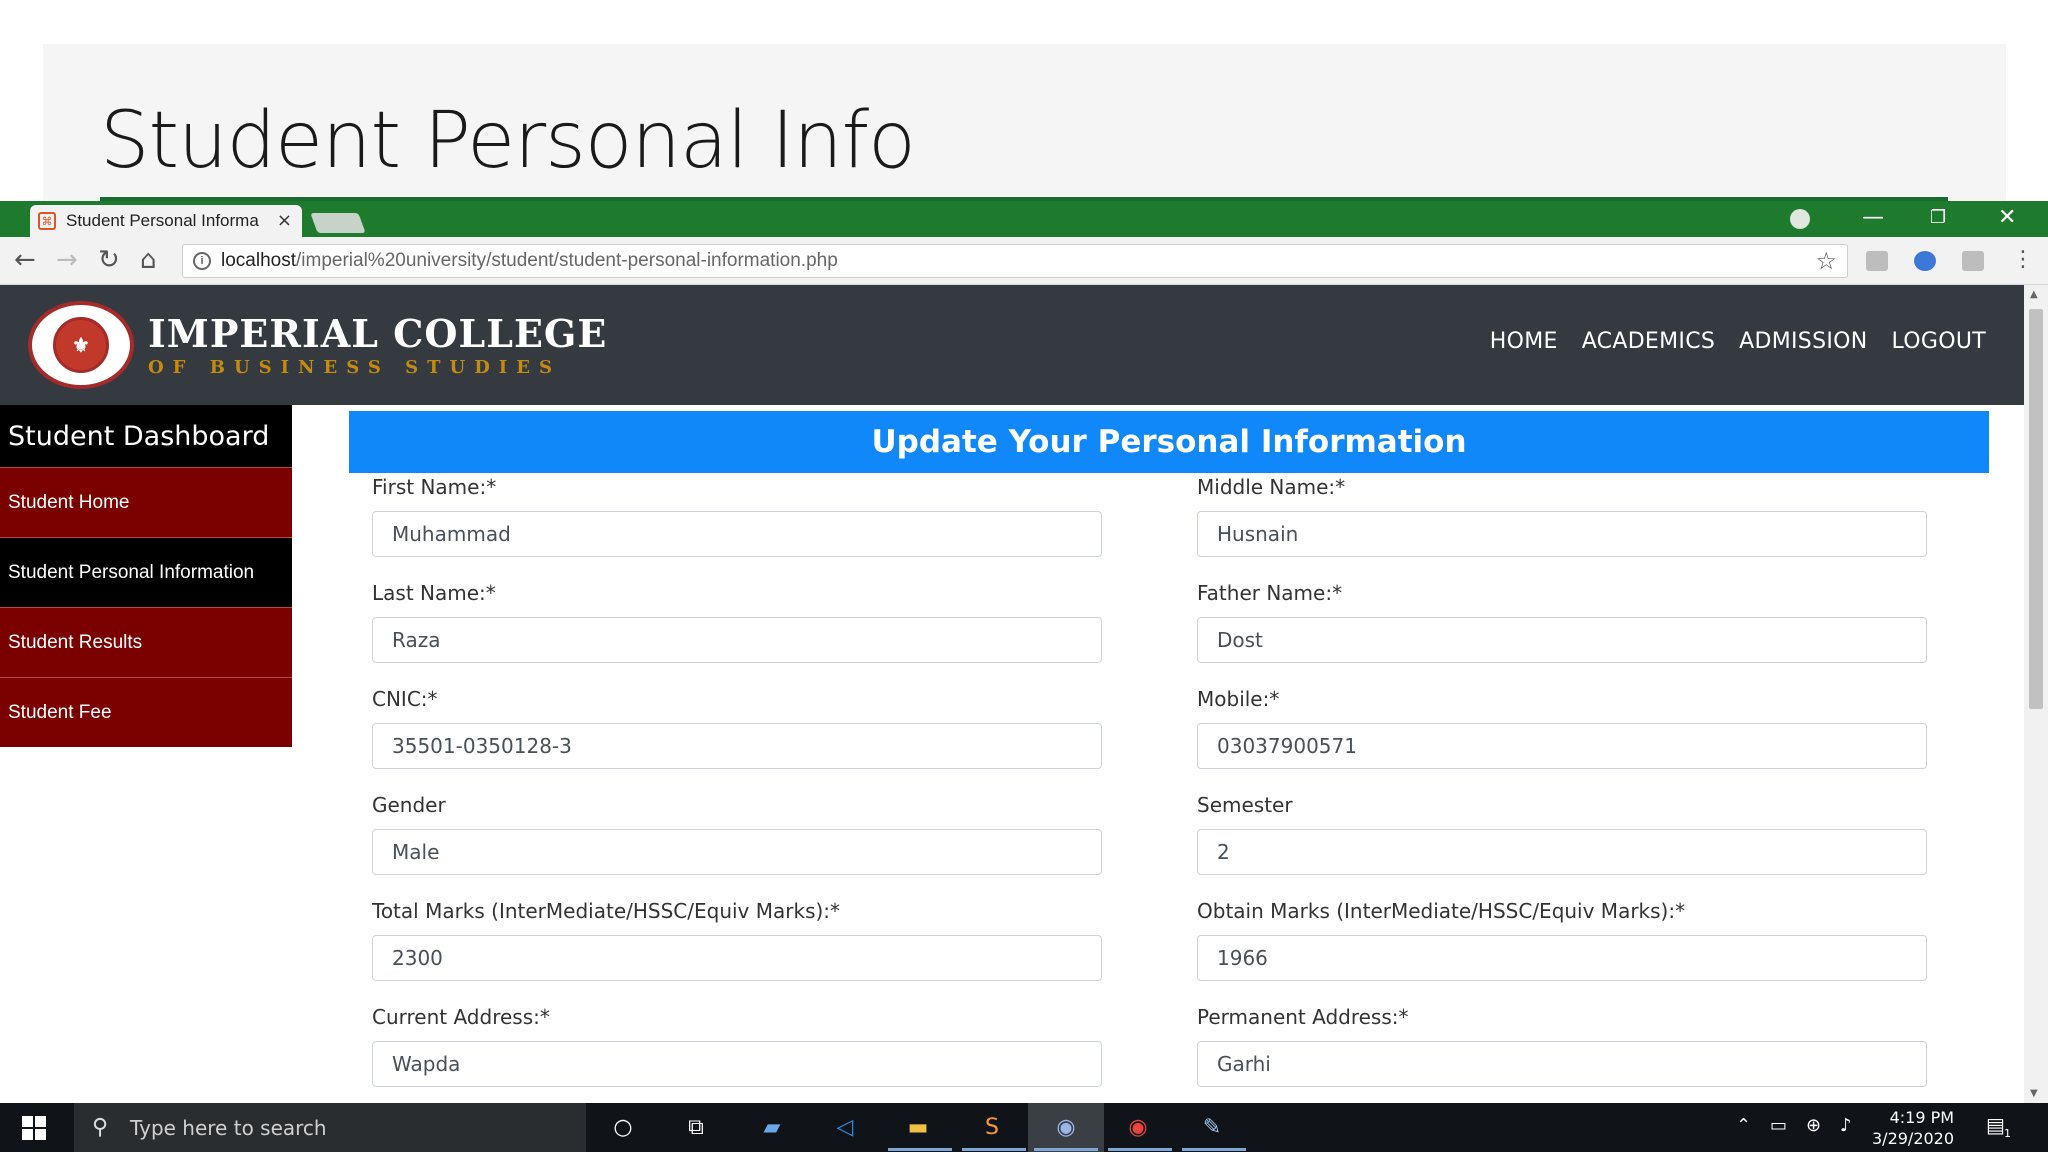  What do you see at coordinates (228, 1127) in the screenshot?
I see `taskbar-search-placeholder: Type here to search` at bounding box center [228, 1127].